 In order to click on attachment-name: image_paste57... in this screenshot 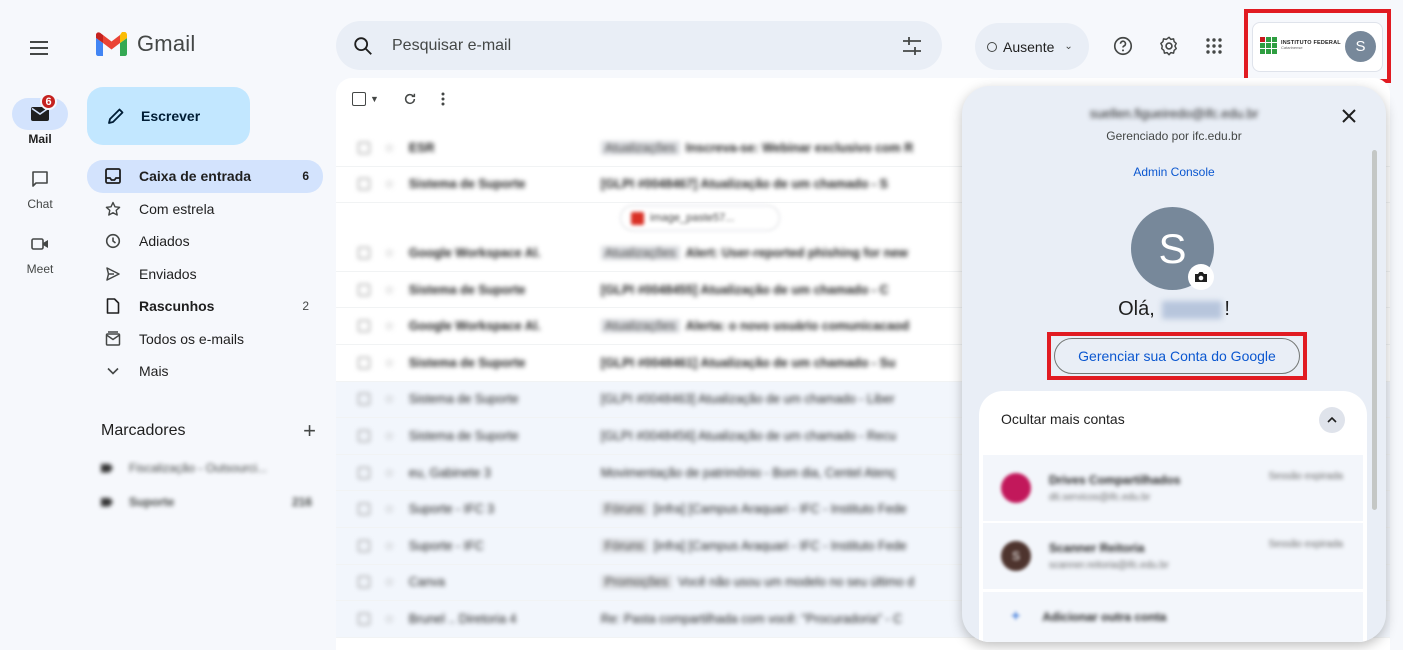, I will do `click(692, 218)`.